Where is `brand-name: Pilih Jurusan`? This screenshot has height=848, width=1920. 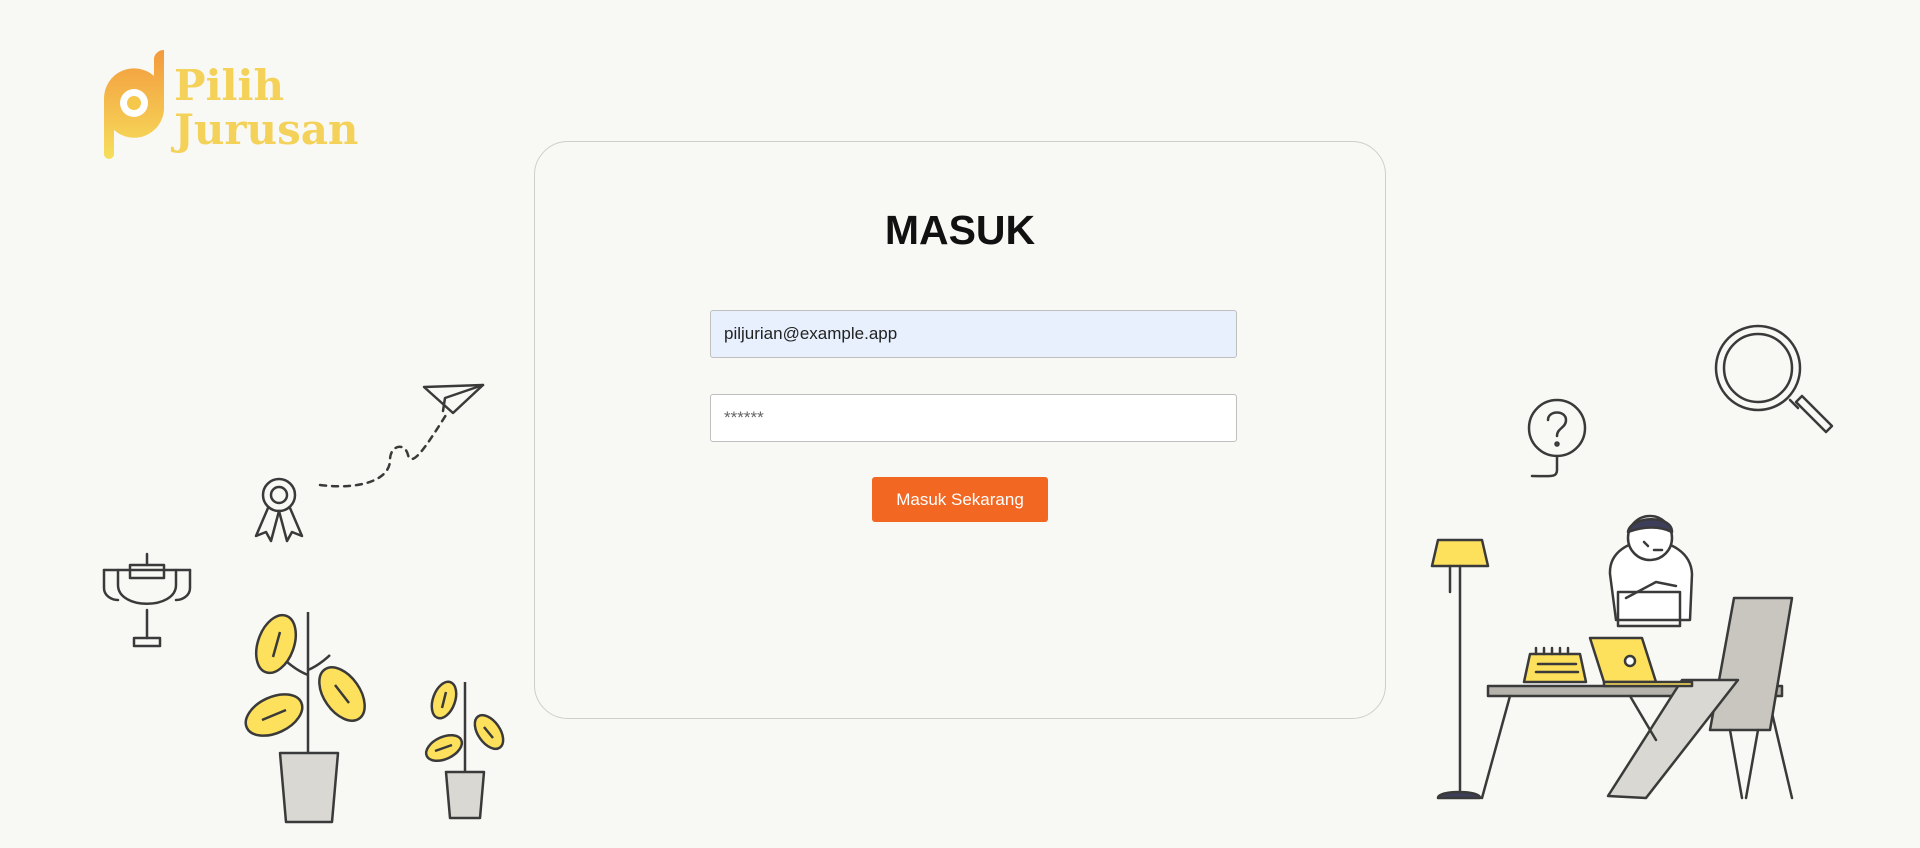
brand-name: Pilih Jurusan is located at coordinates (266, 108).